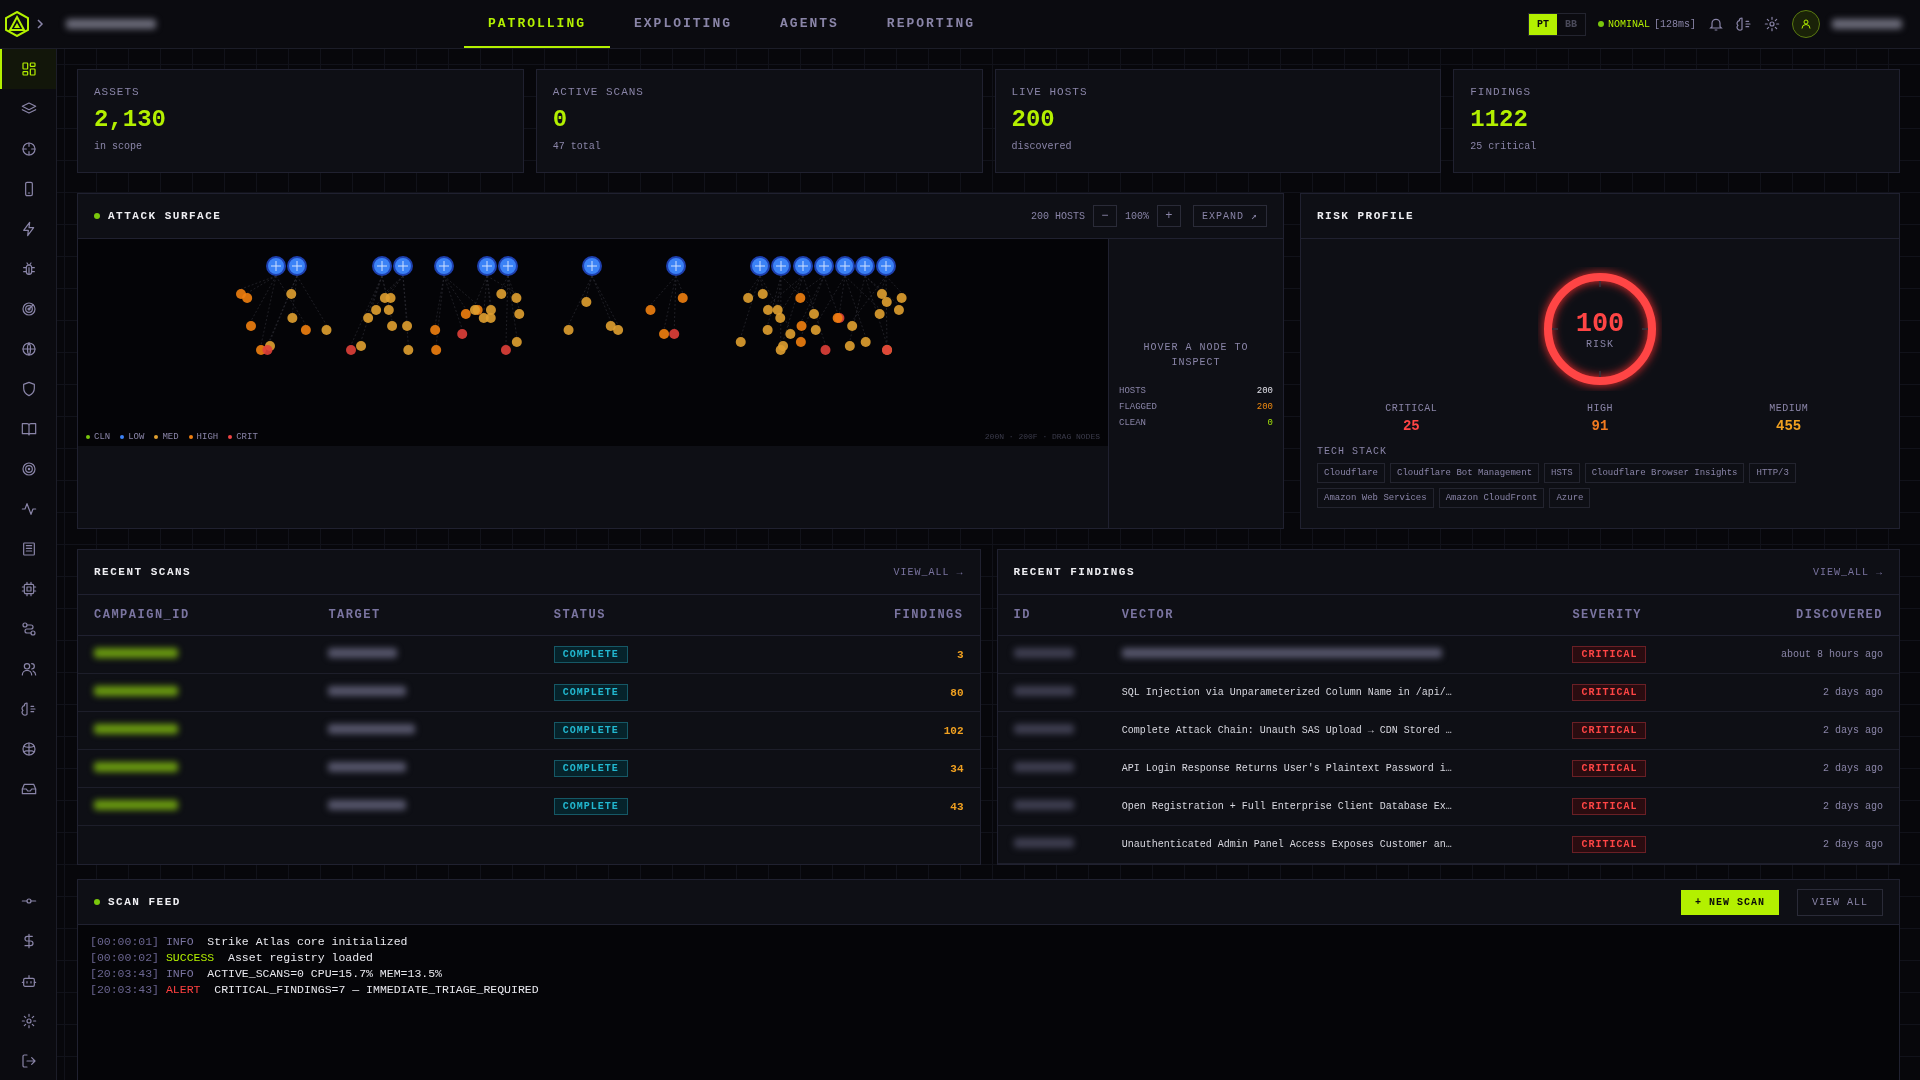  I want to click on graph-hint: 200N · 200F · DRAG NODES, so click(1042, 436).